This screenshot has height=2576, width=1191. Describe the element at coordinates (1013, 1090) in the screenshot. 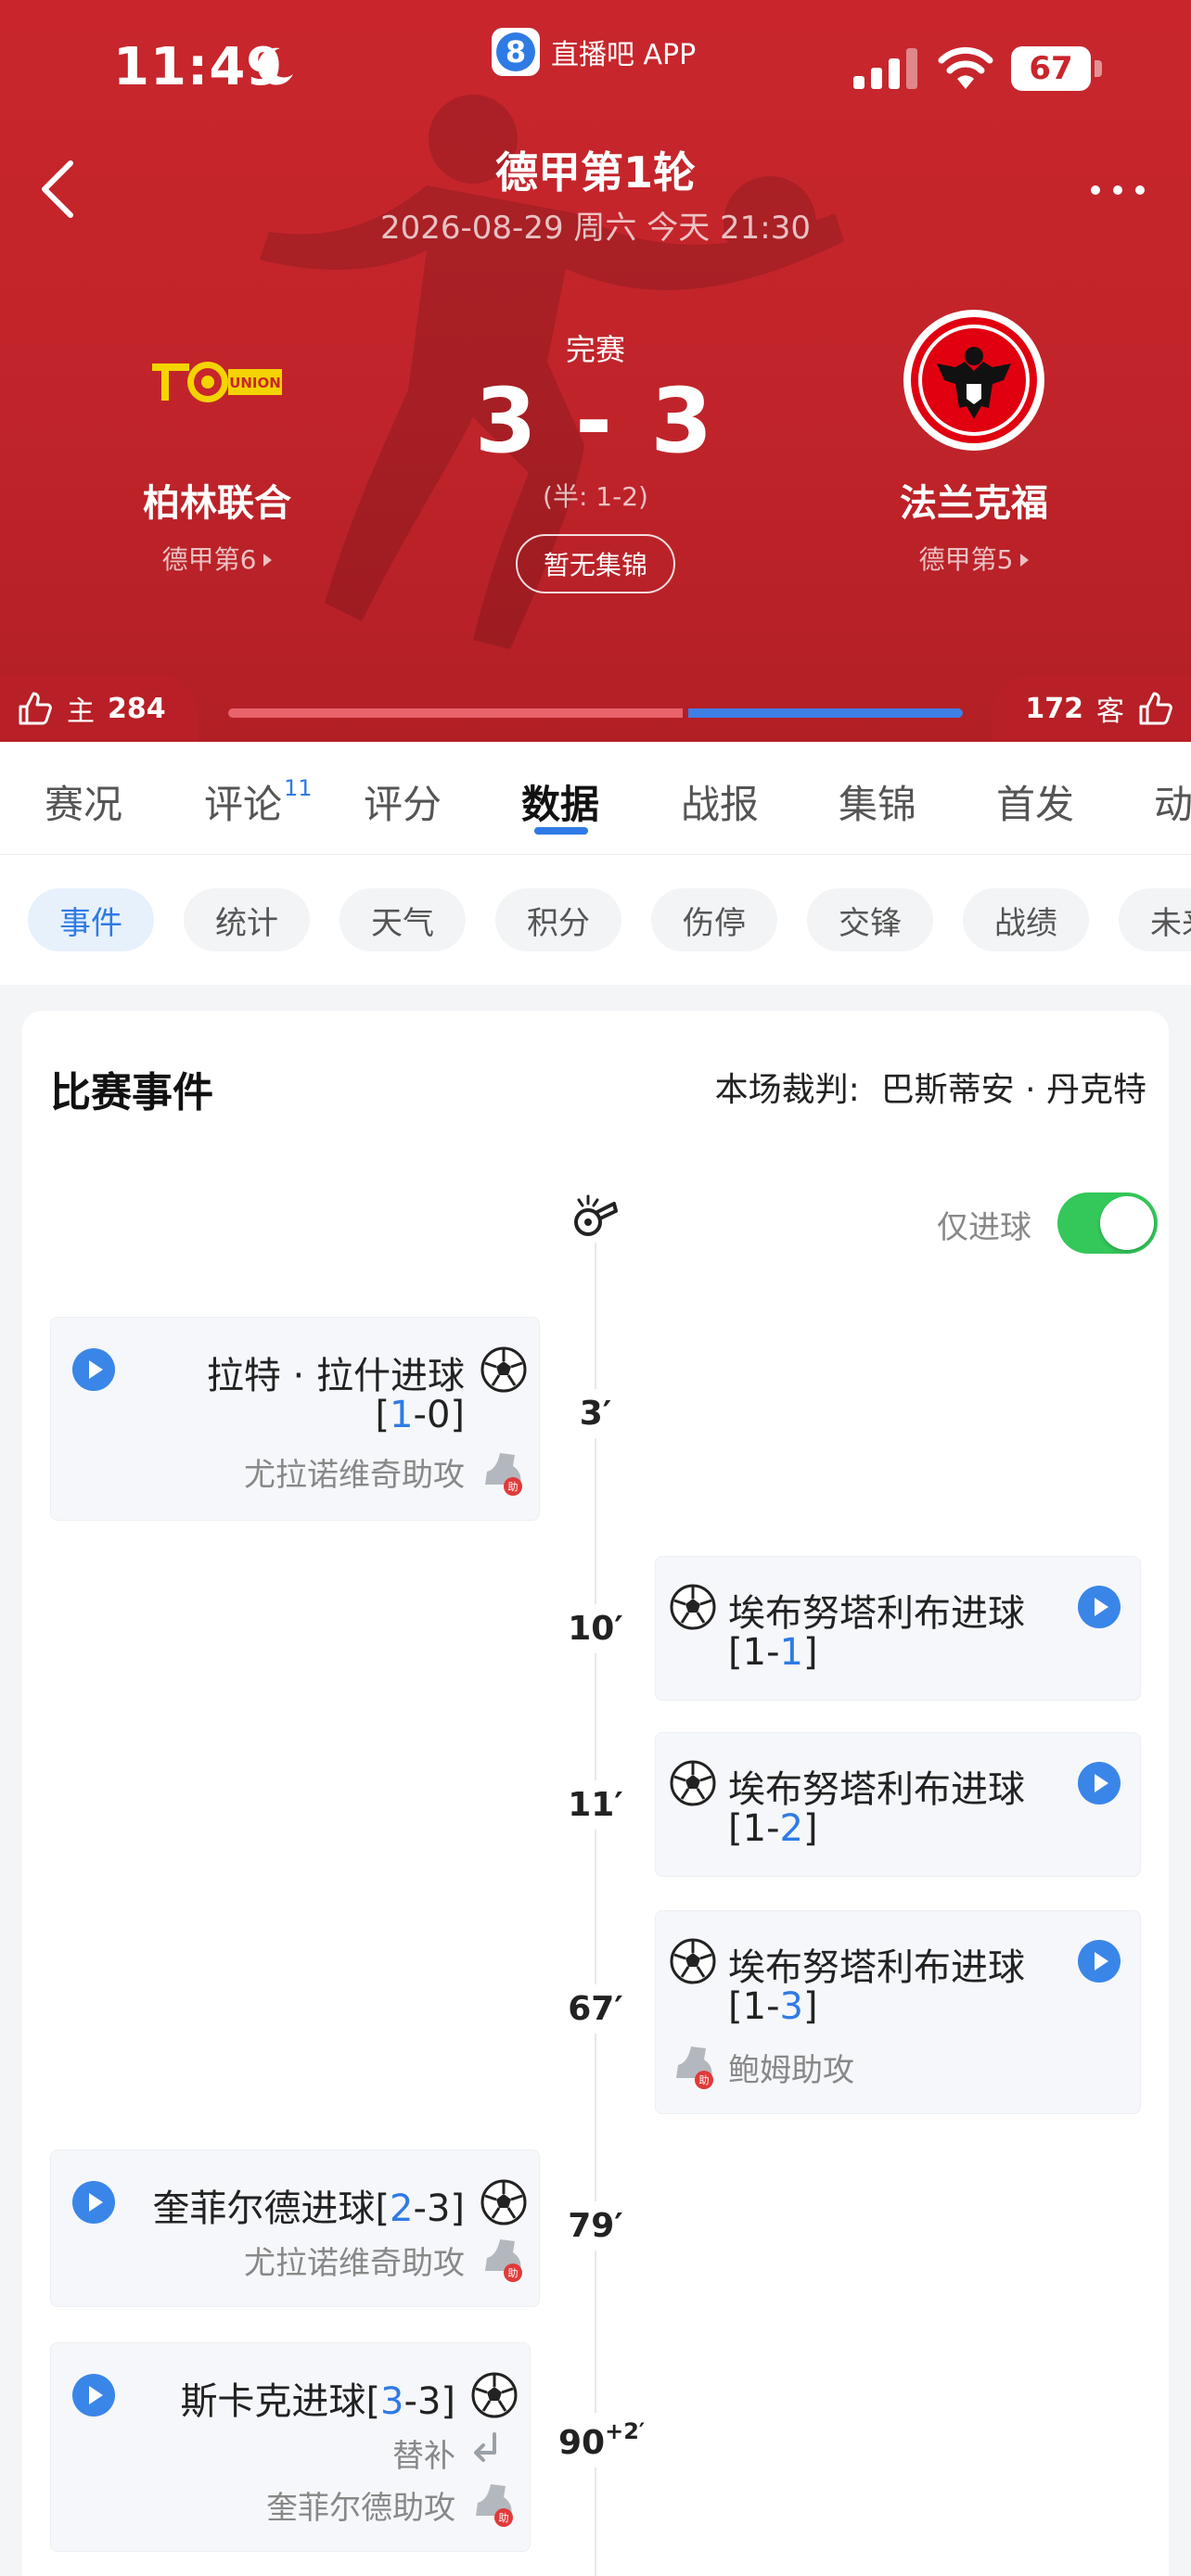

I see `referee-name: 巴斯蒂安 · 丹克特` at that location.